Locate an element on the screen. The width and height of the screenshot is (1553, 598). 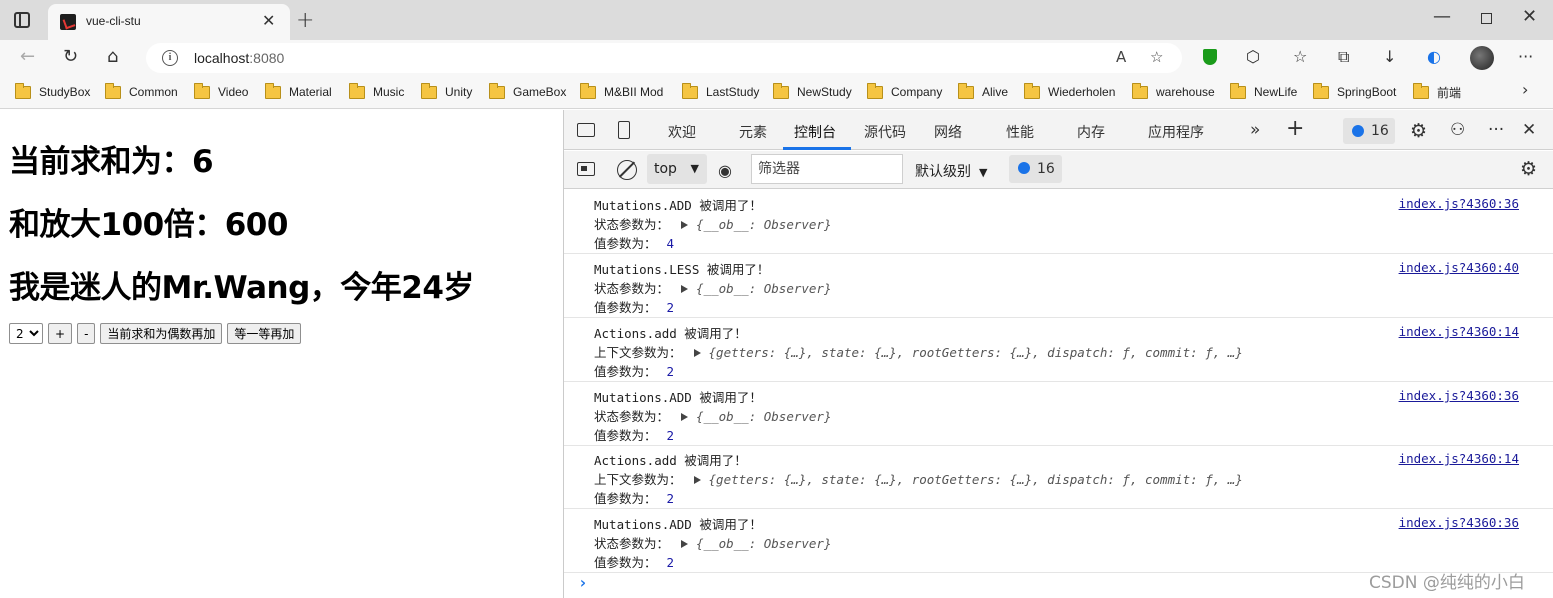
info-icon: i is located at coordinates (170, 58).